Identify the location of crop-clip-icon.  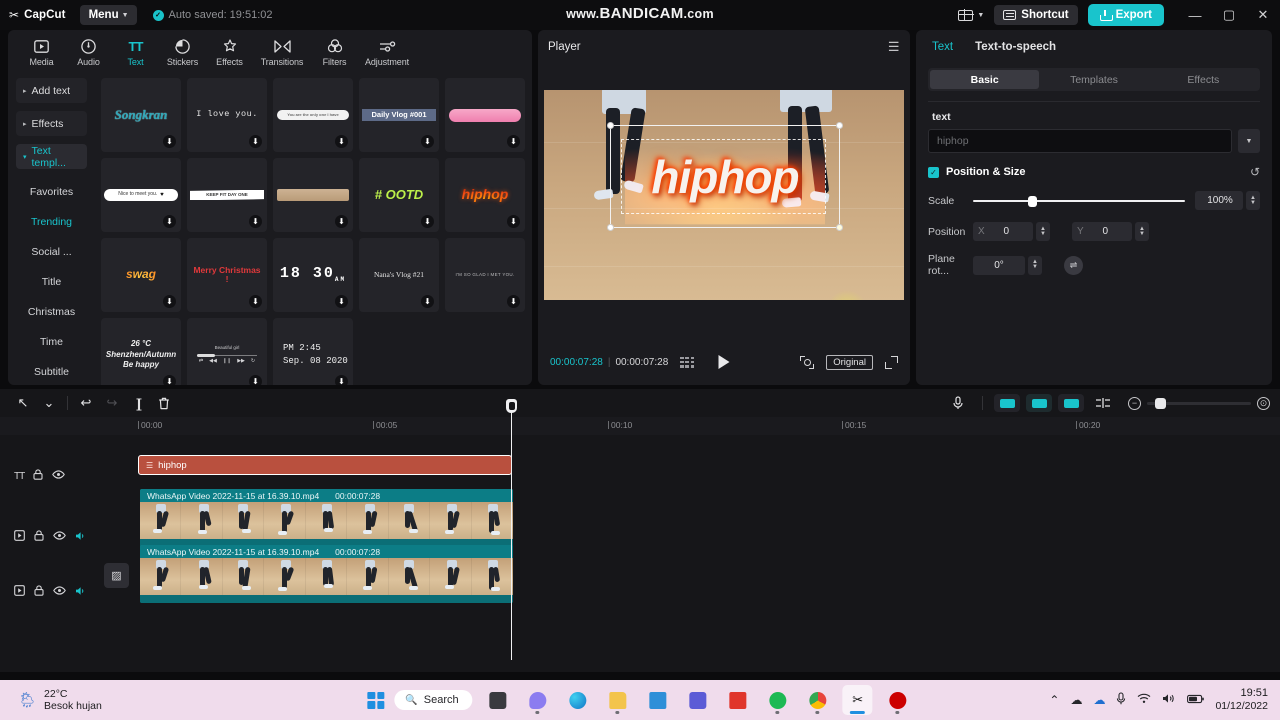
(1071, 403).